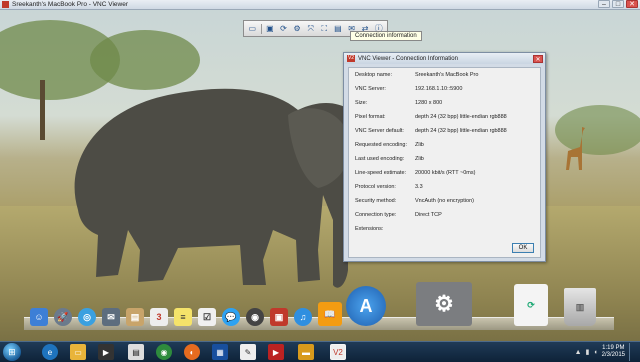  Describe the element at coordinates (12, 352) in the screenshot. I see `windows-start-button: ⊞` at that location.